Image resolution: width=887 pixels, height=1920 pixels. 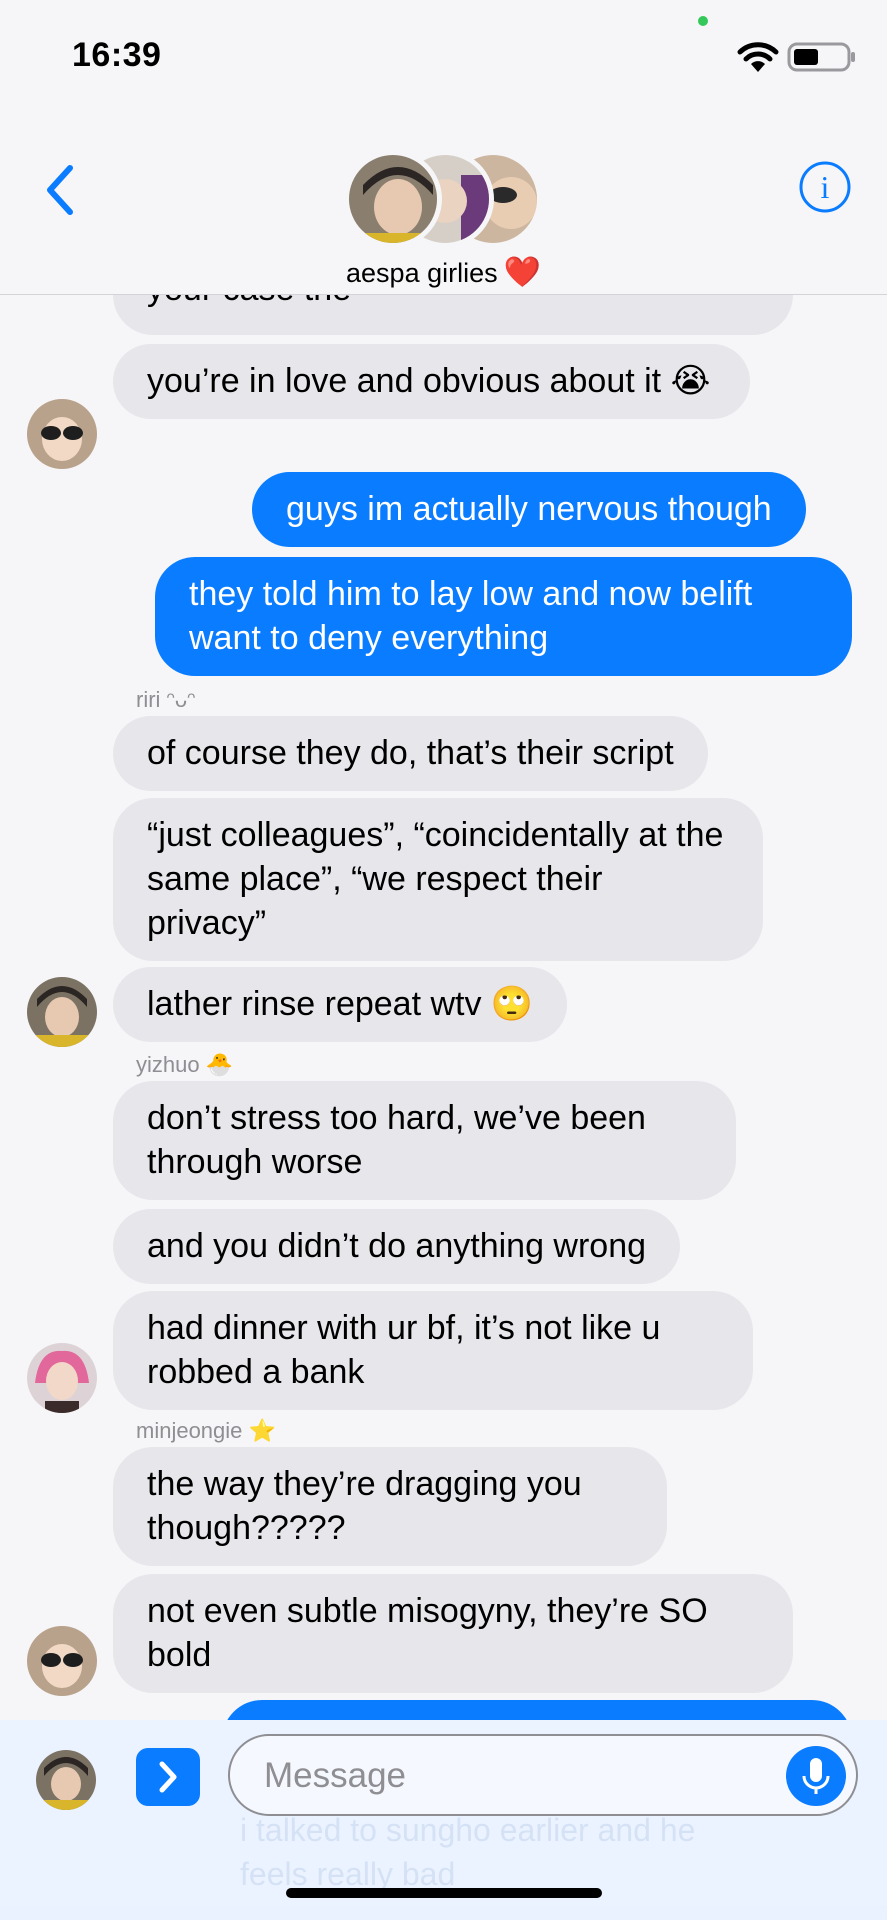 What do you see at coordinates (166, 699) in the screenshot?
I see `sender-name: riri ᵔᴗᵔ` at bounding box center [166, 699].